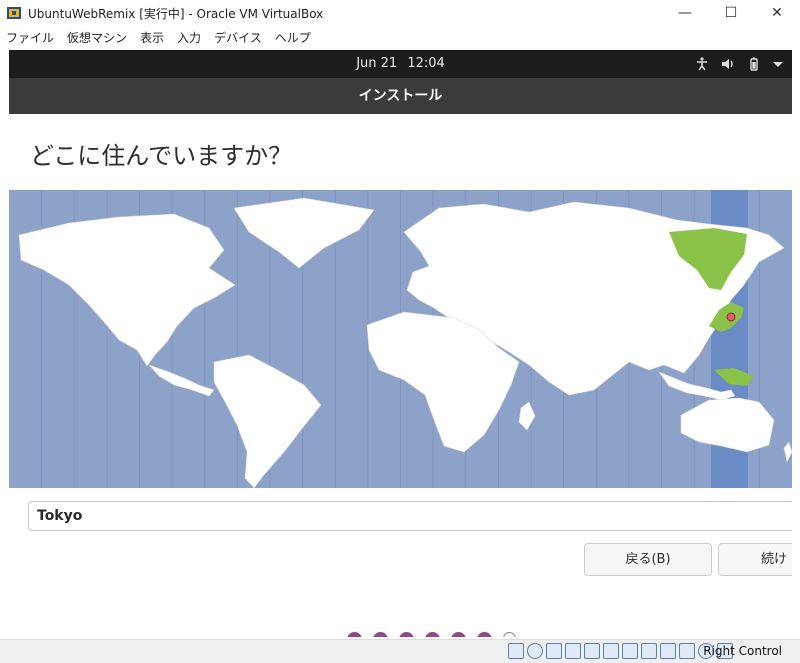 The height and width of the screenshot is (663, 800). Describe the element at coordinates (238, 37) in the screenshot. I see `menu-devices: デバイス` at that location.